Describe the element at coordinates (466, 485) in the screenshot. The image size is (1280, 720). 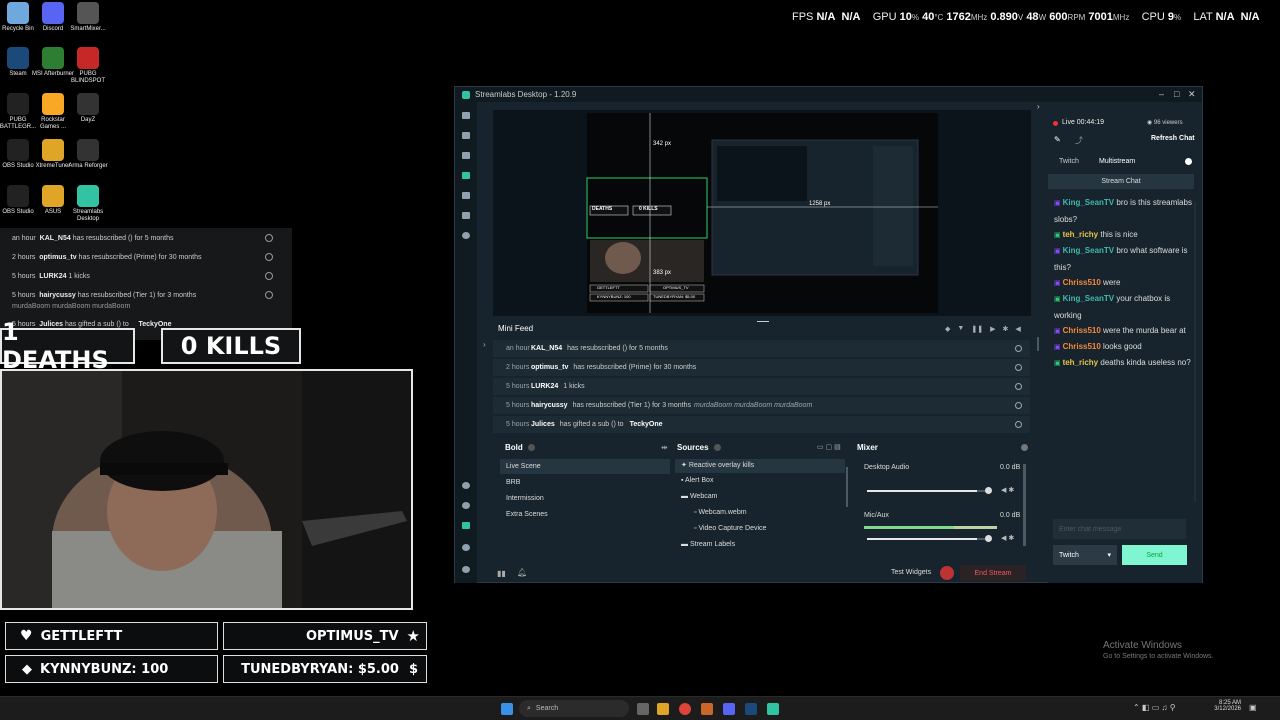
I see `nav-dashboard-icon` at that location.